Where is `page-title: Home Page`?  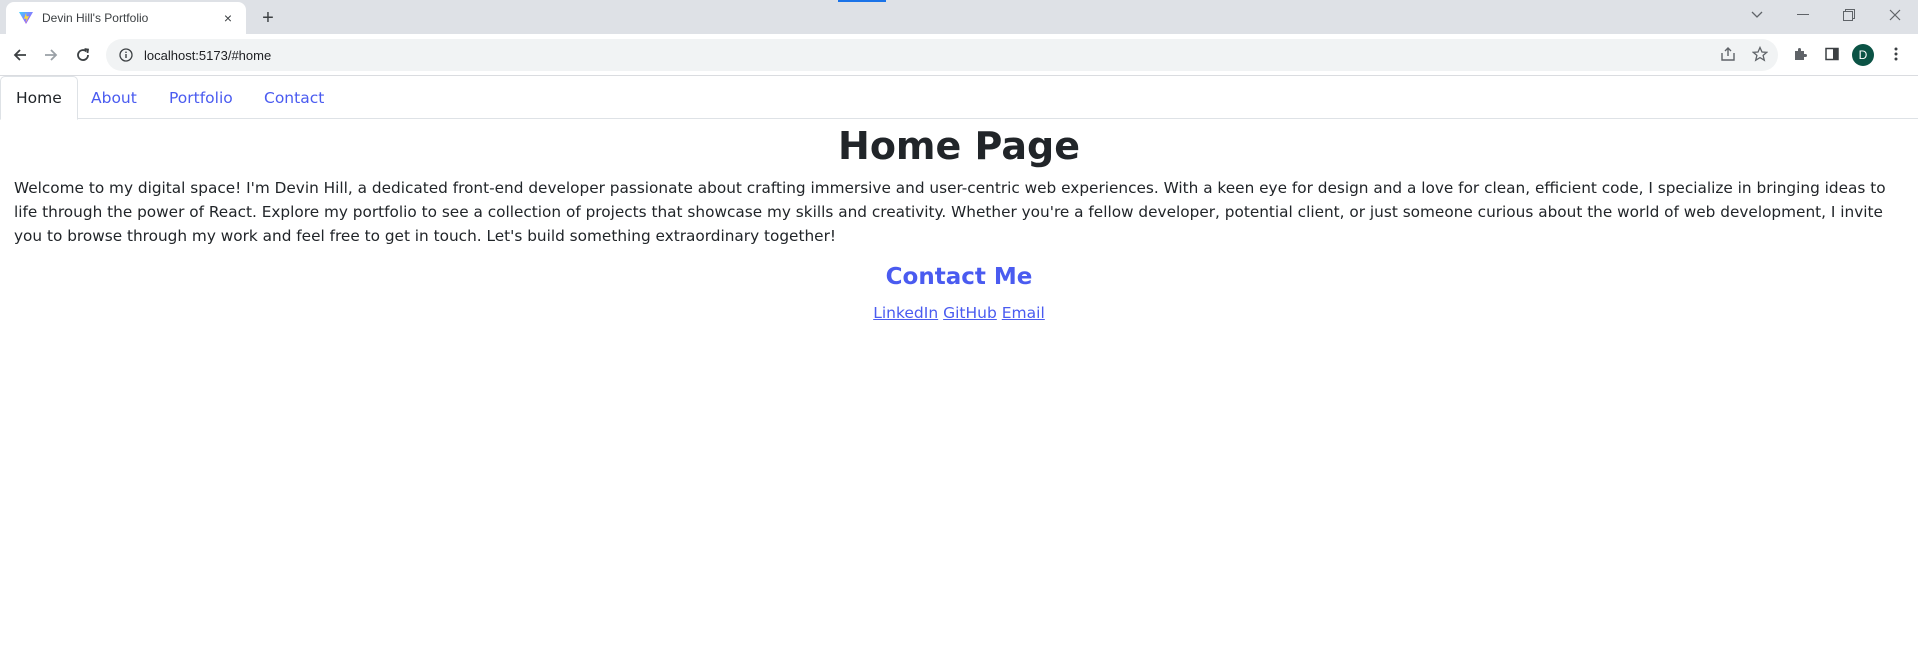
page-title: Home Page is located at coordinates (959, 146).